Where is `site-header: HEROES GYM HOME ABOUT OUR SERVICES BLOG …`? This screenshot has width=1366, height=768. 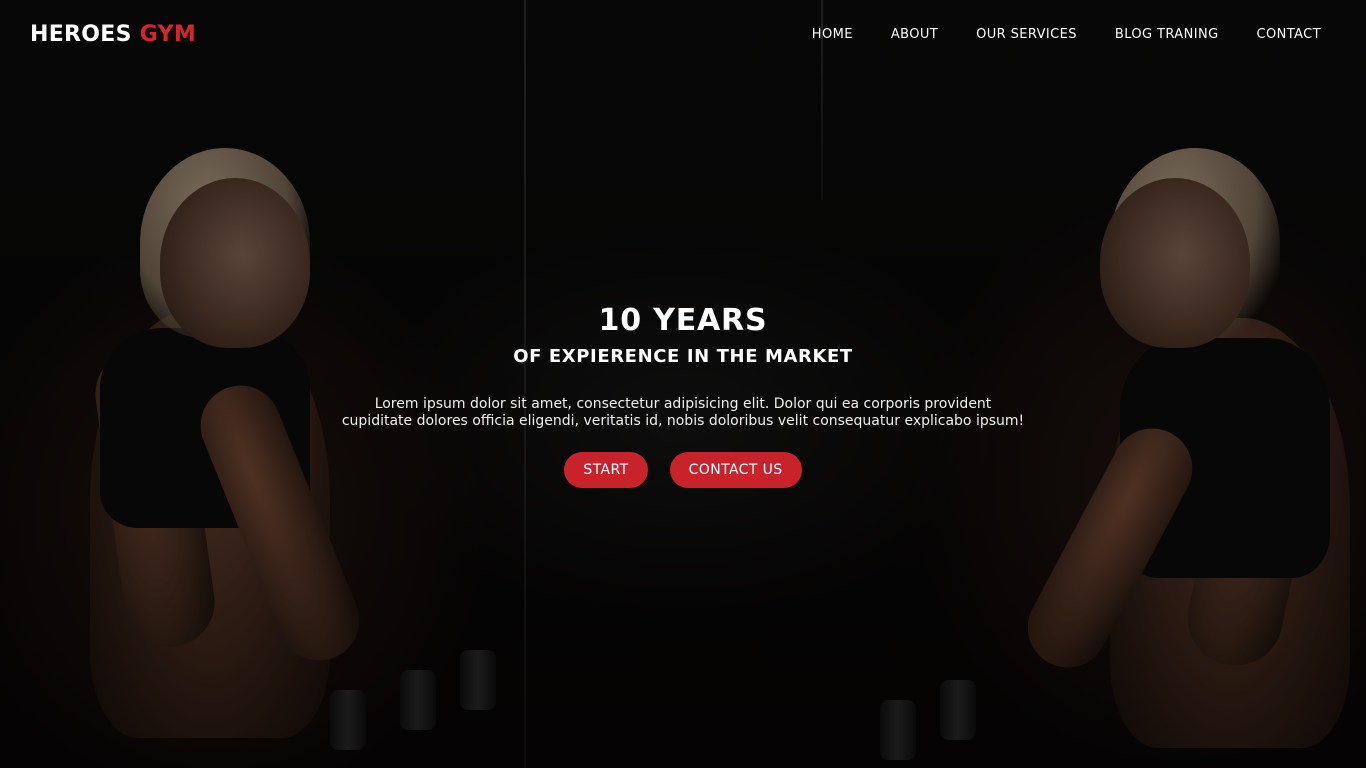 site-header: HEROES GYM HOME ABOUT OUR SERVICES BLOG … is located at coordinates (683, 35).